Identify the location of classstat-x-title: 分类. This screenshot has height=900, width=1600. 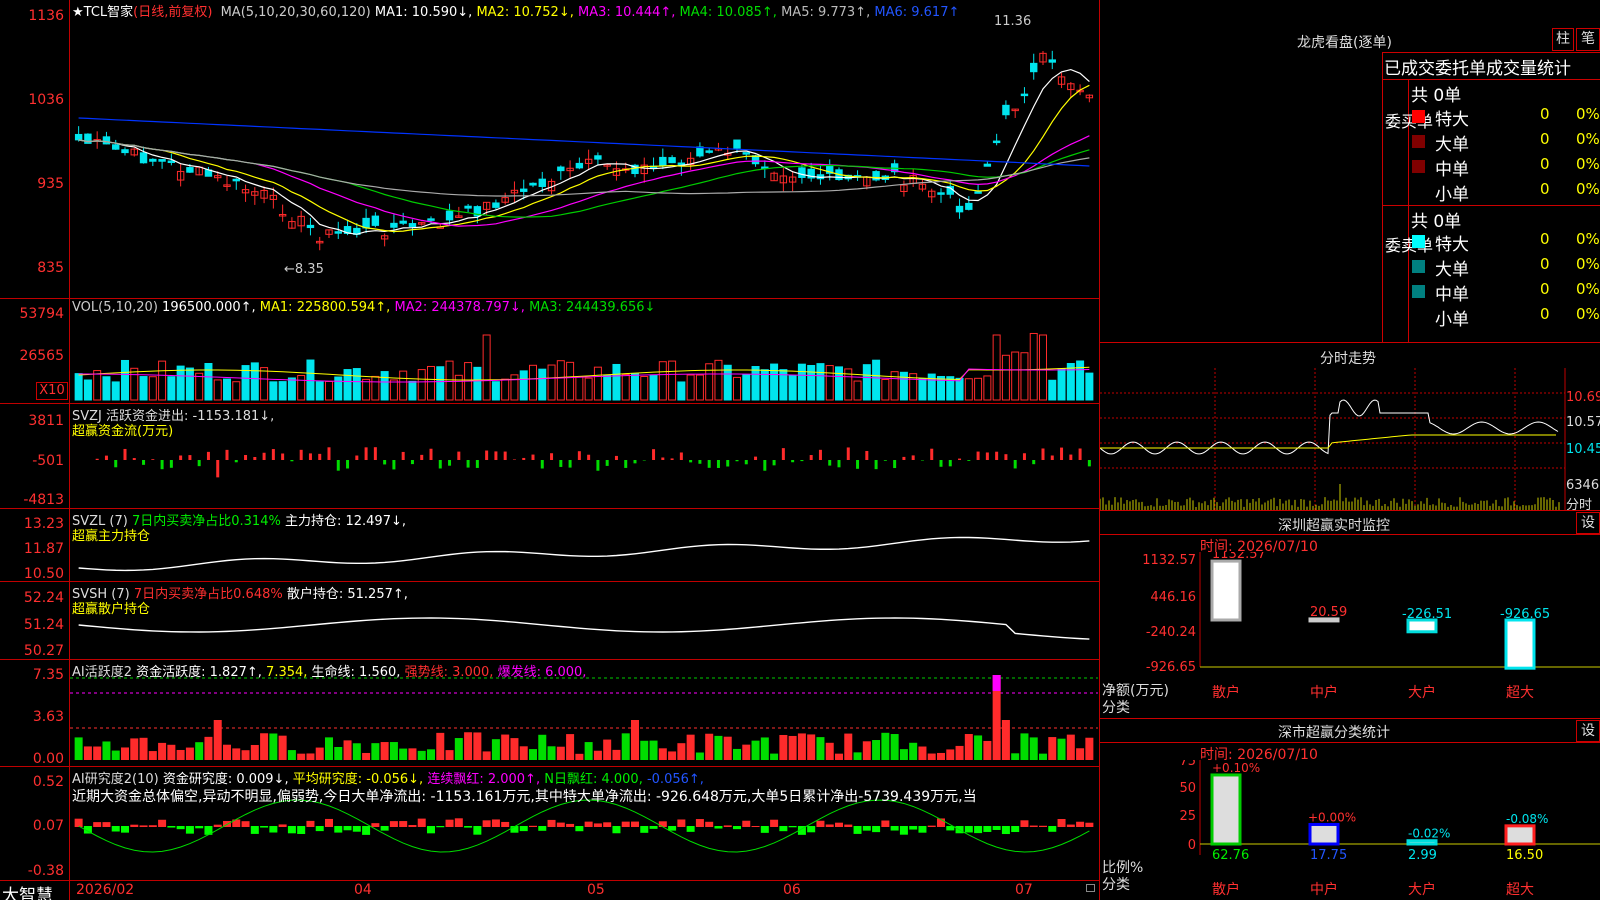
(1116, 885).